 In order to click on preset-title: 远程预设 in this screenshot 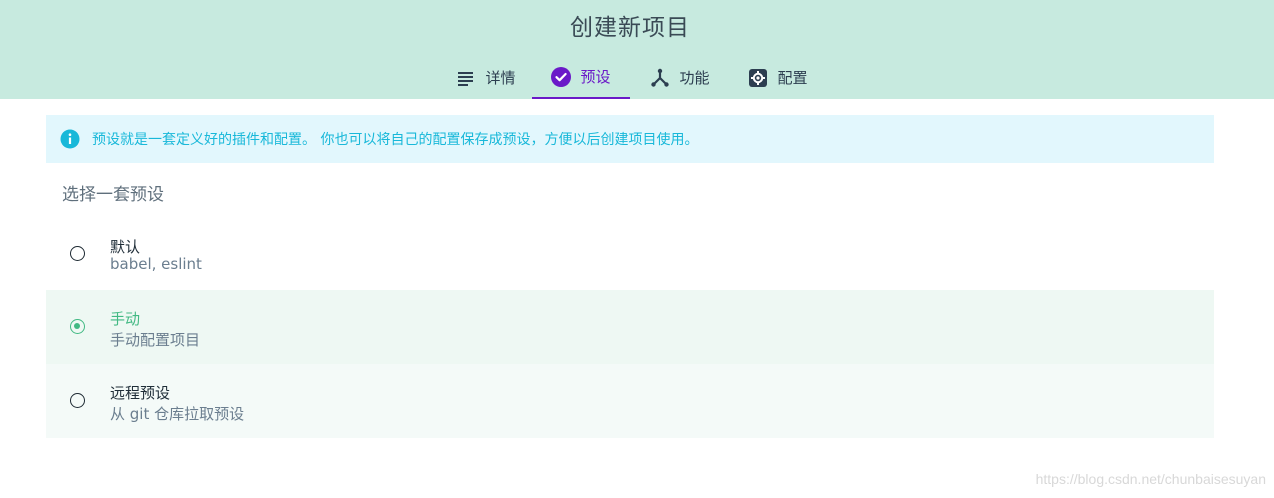, I will do `click(140, 393)`.